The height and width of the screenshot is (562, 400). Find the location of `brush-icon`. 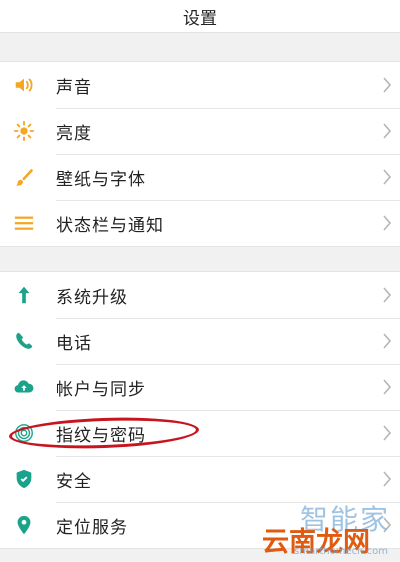

brush-icon is located at coordinates (24, 177).